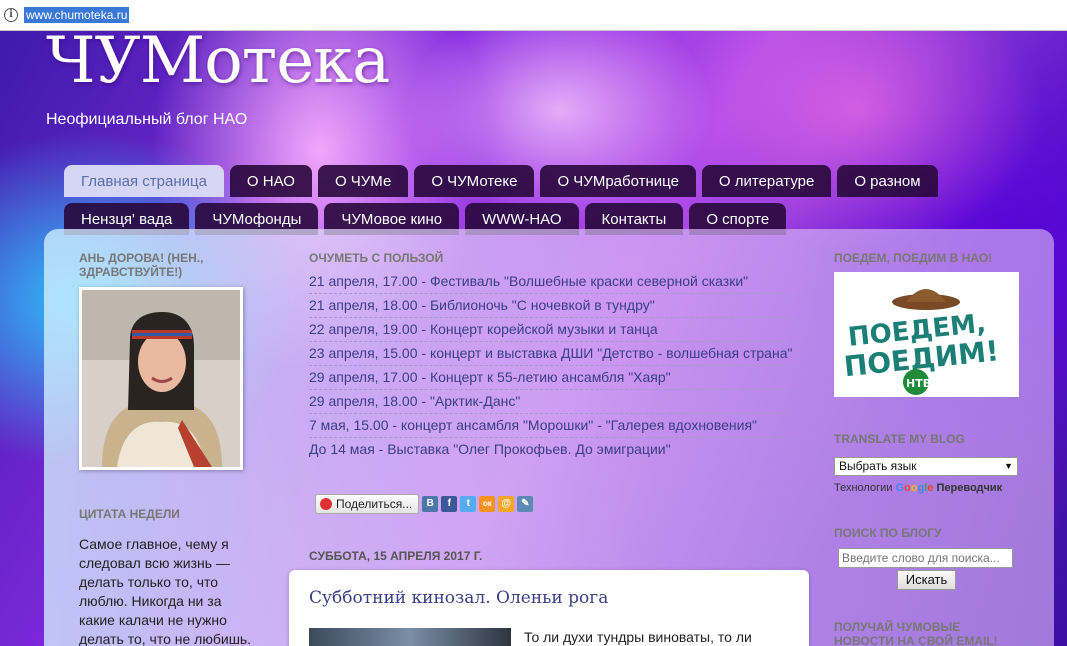  Describe the element at coordinates (907, 488) in the screenshot. I see `google-logo-icon: o` at that location.